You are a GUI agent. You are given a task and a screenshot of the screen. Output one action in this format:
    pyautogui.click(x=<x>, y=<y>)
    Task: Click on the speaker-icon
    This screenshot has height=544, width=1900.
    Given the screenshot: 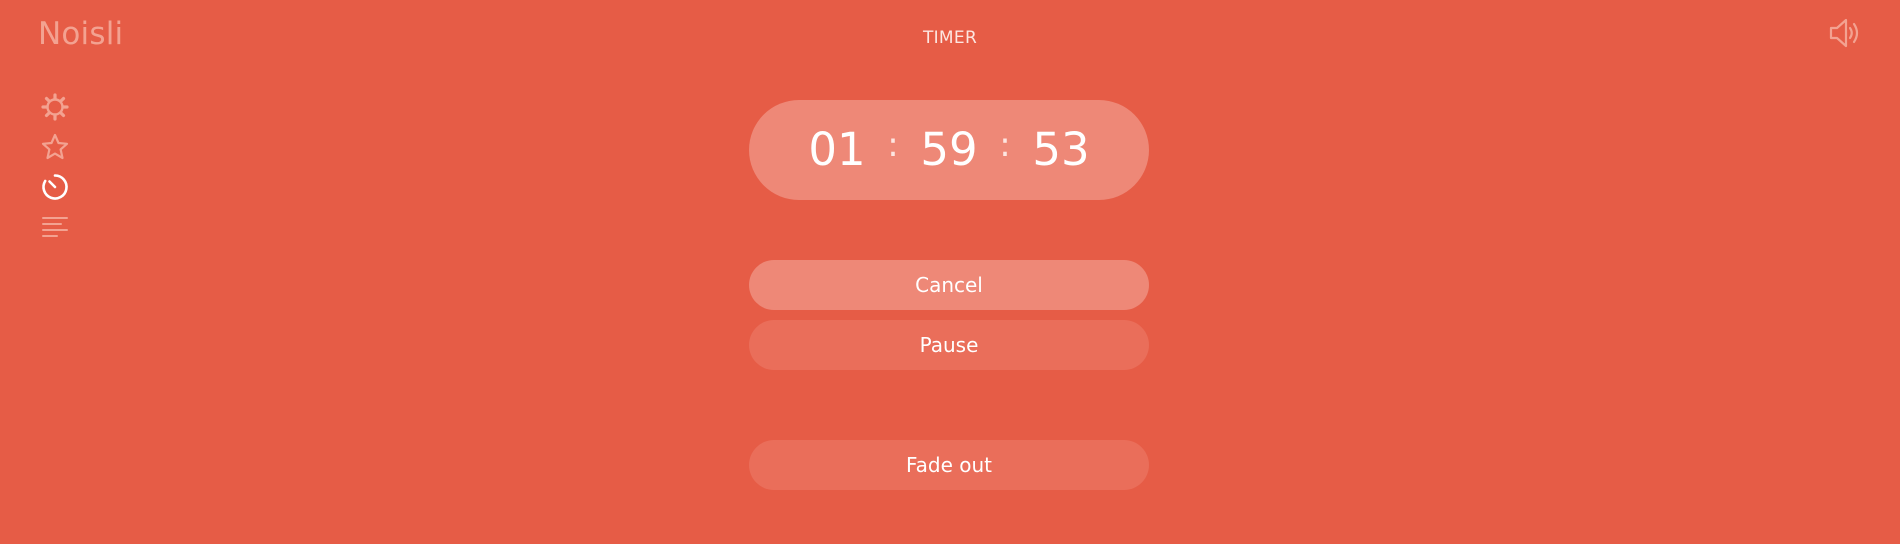 What is the action you would take?
    pyautogui.click(x=1844, y=33)
    